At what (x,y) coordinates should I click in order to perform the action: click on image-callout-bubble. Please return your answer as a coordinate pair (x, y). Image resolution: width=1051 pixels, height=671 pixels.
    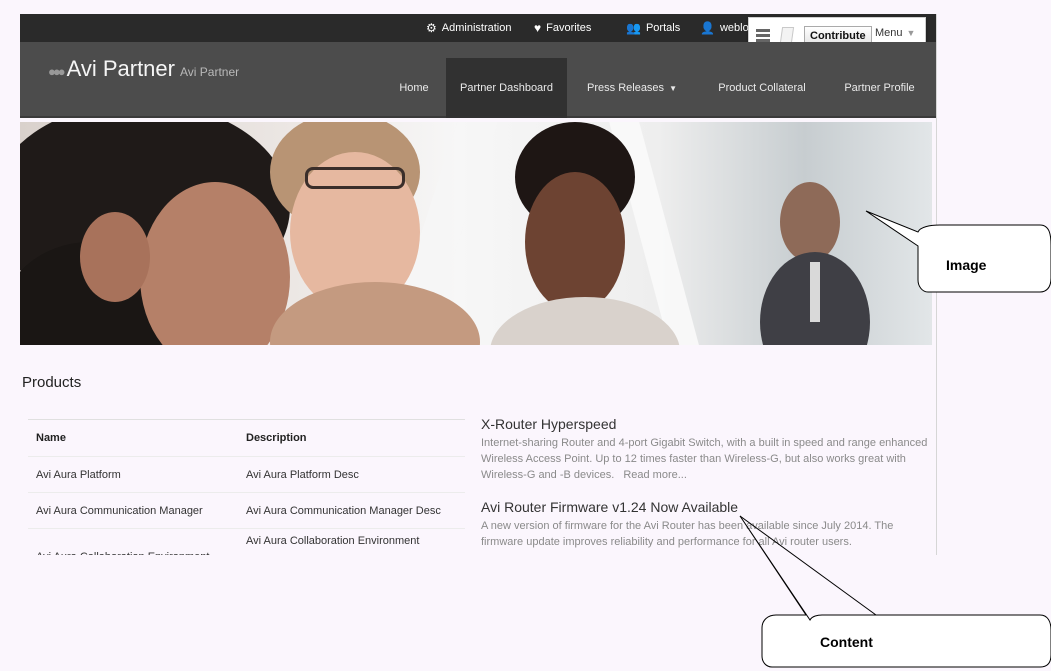
    Looking at the image, I should click on (958, 251).